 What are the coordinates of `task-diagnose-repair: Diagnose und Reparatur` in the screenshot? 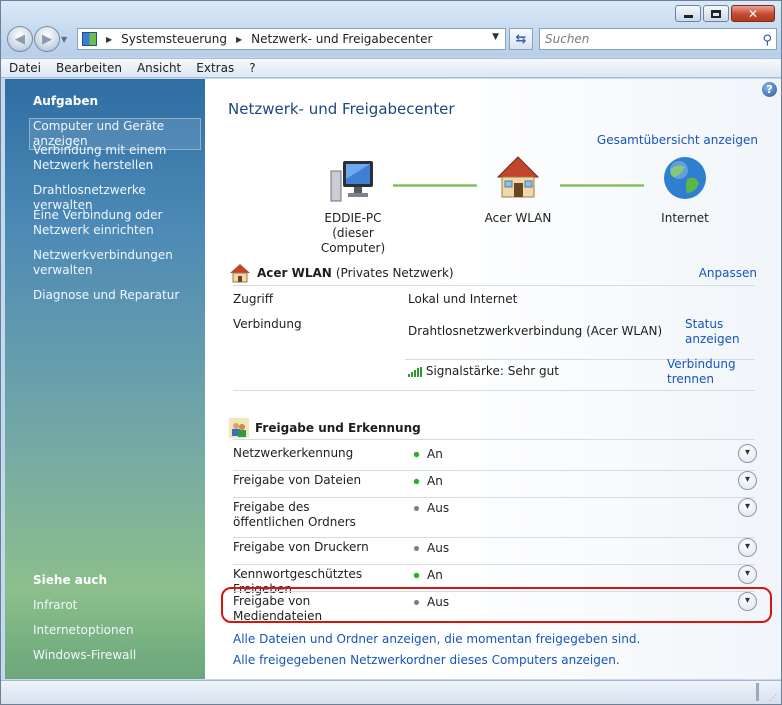 It's located at (119, 295).